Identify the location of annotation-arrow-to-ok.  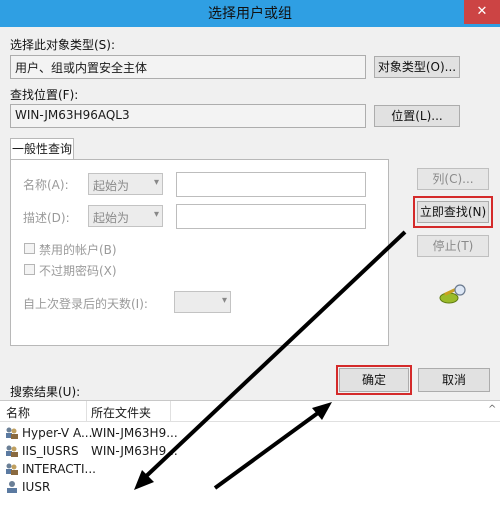
(268, 449).